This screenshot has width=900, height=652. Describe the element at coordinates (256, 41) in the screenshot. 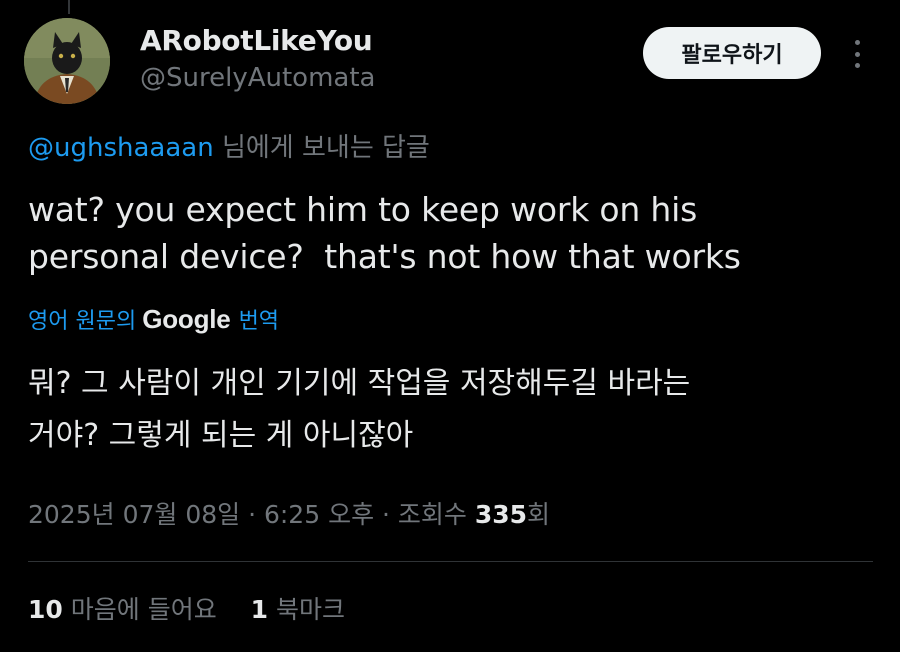

I see `author-display-name: ARobotLikeYou` at that location.